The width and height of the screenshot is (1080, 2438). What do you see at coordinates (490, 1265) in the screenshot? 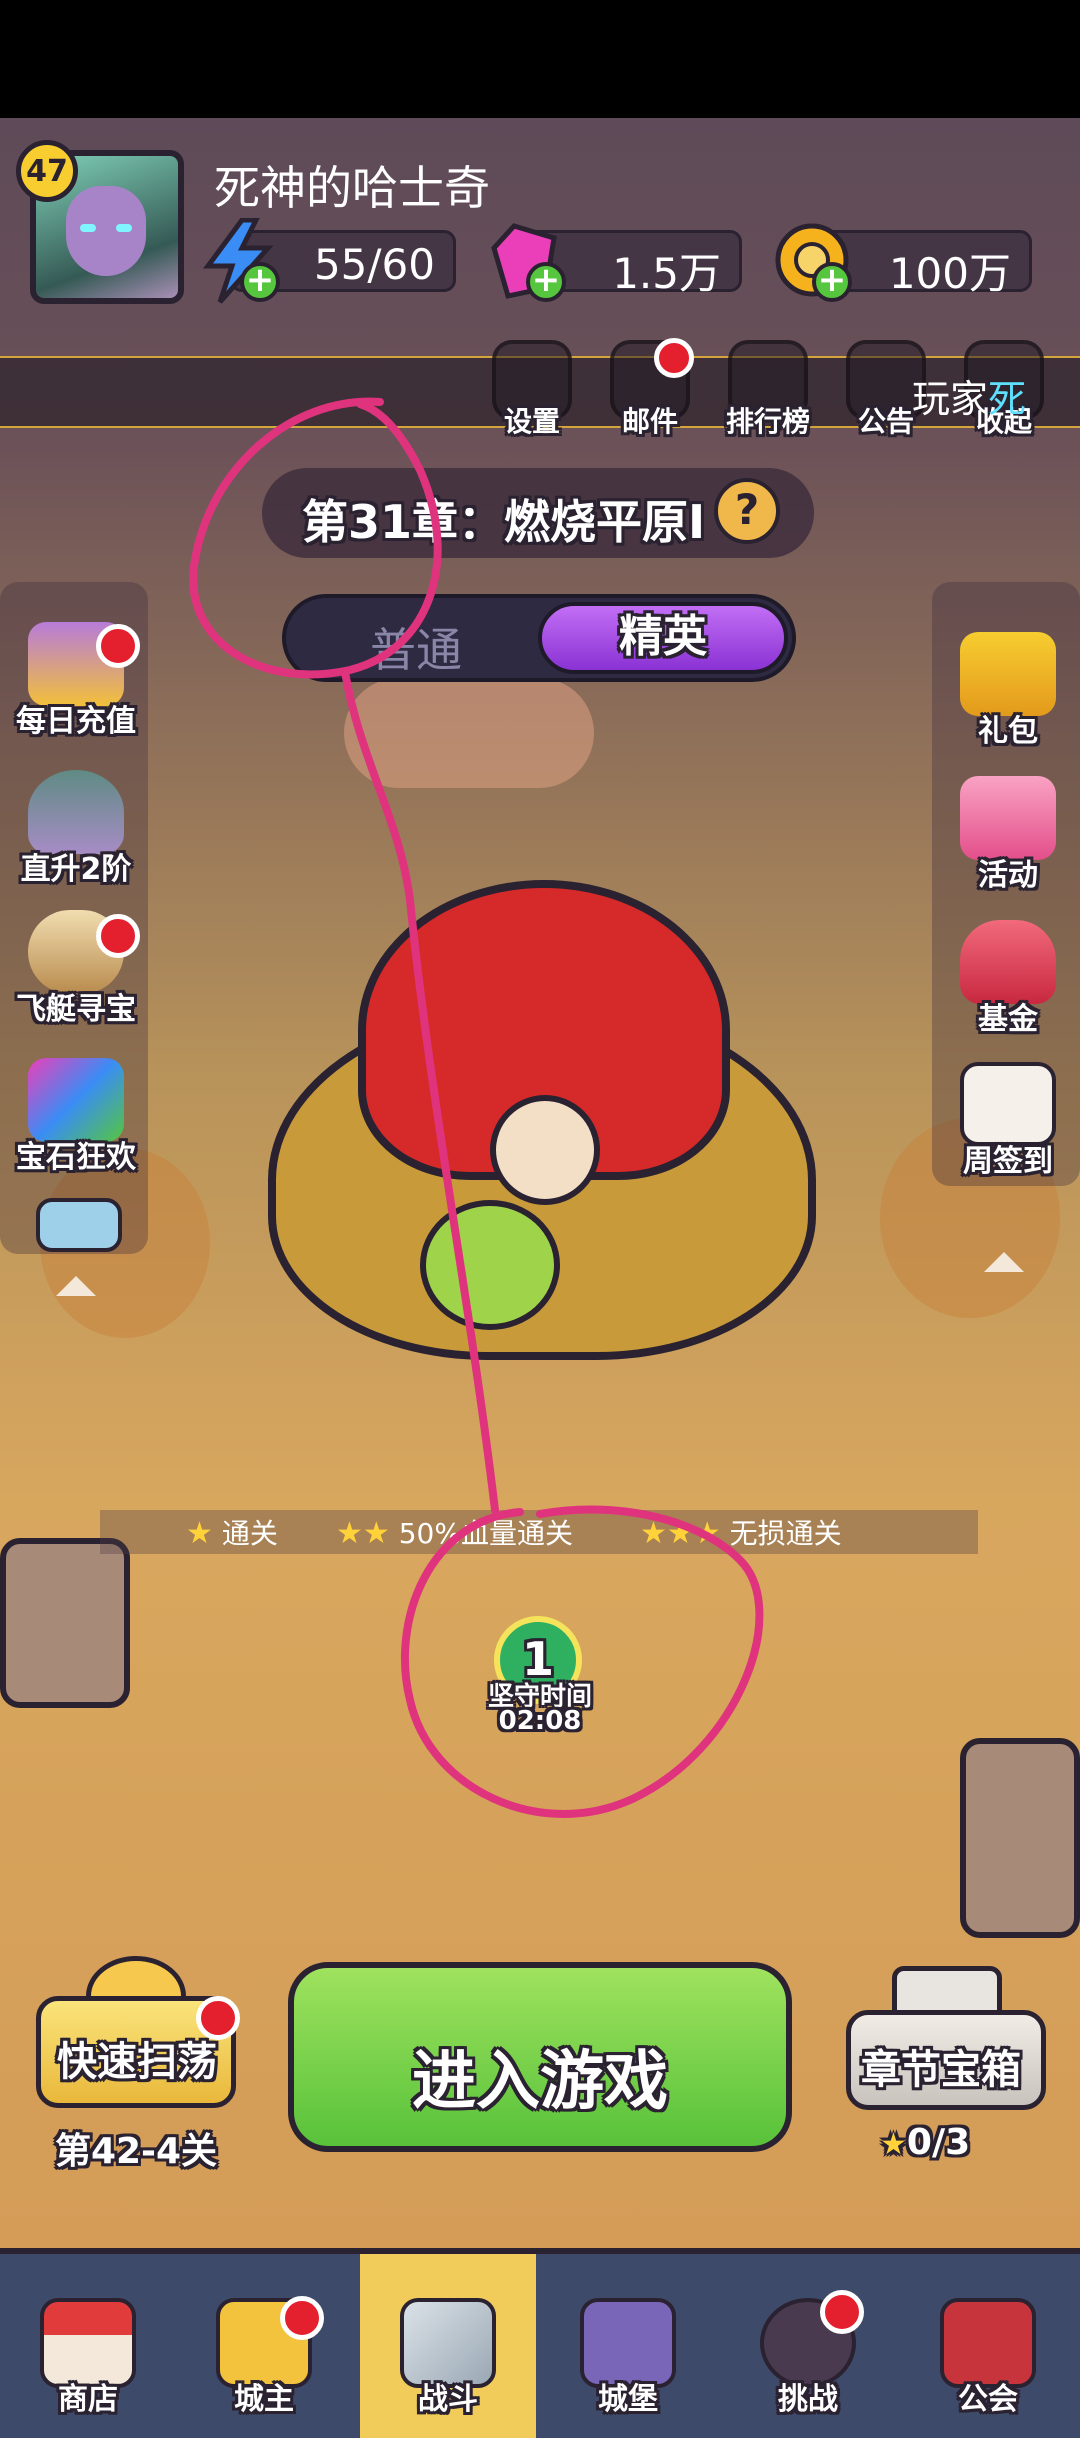
I see `goblin-character` at bounding box center [490, 1265].